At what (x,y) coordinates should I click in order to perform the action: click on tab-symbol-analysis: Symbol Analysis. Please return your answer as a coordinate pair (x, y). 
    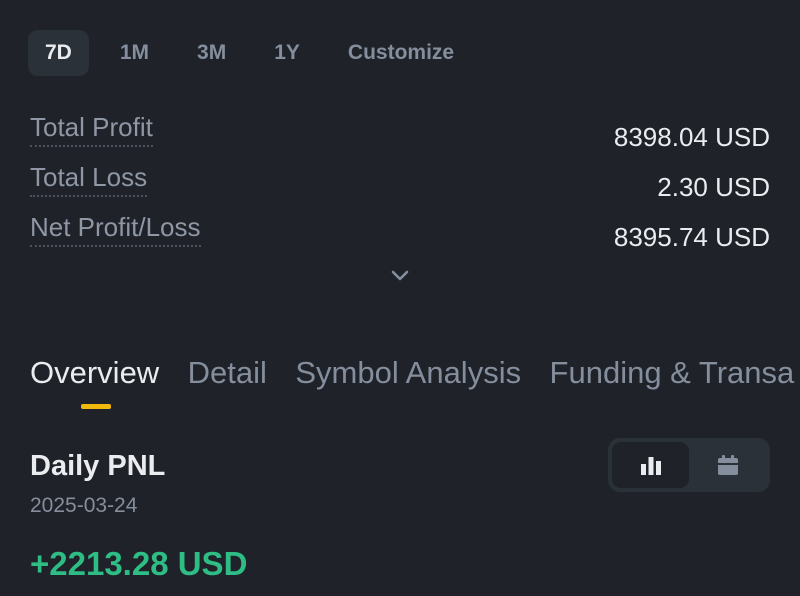
    Looking at the image, I should click on (408, 373).